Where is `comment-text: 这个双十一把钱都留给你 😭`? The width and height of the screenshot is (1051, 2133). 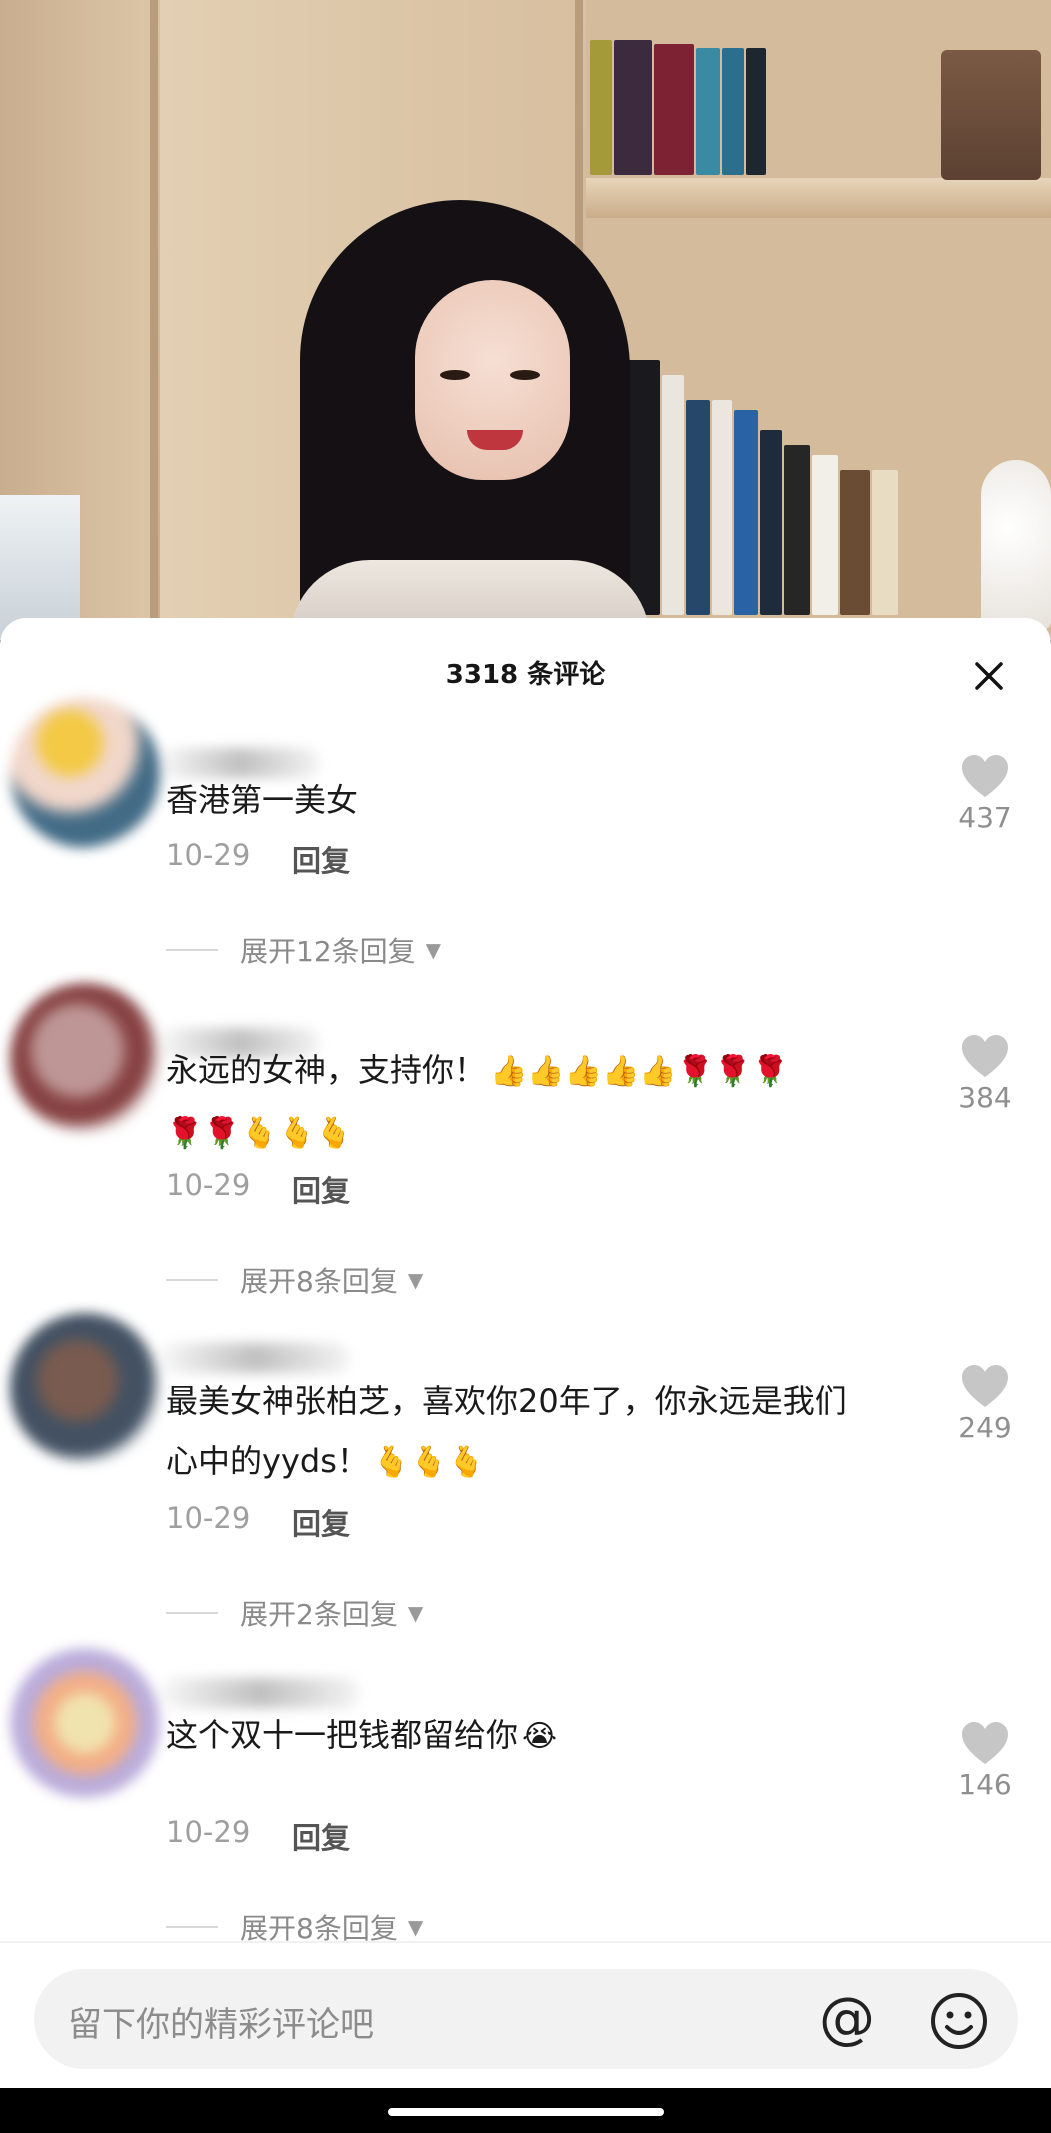
comment-text: 这个双十一把钱都留给你 😭 is located at coordinates (536, 1736).